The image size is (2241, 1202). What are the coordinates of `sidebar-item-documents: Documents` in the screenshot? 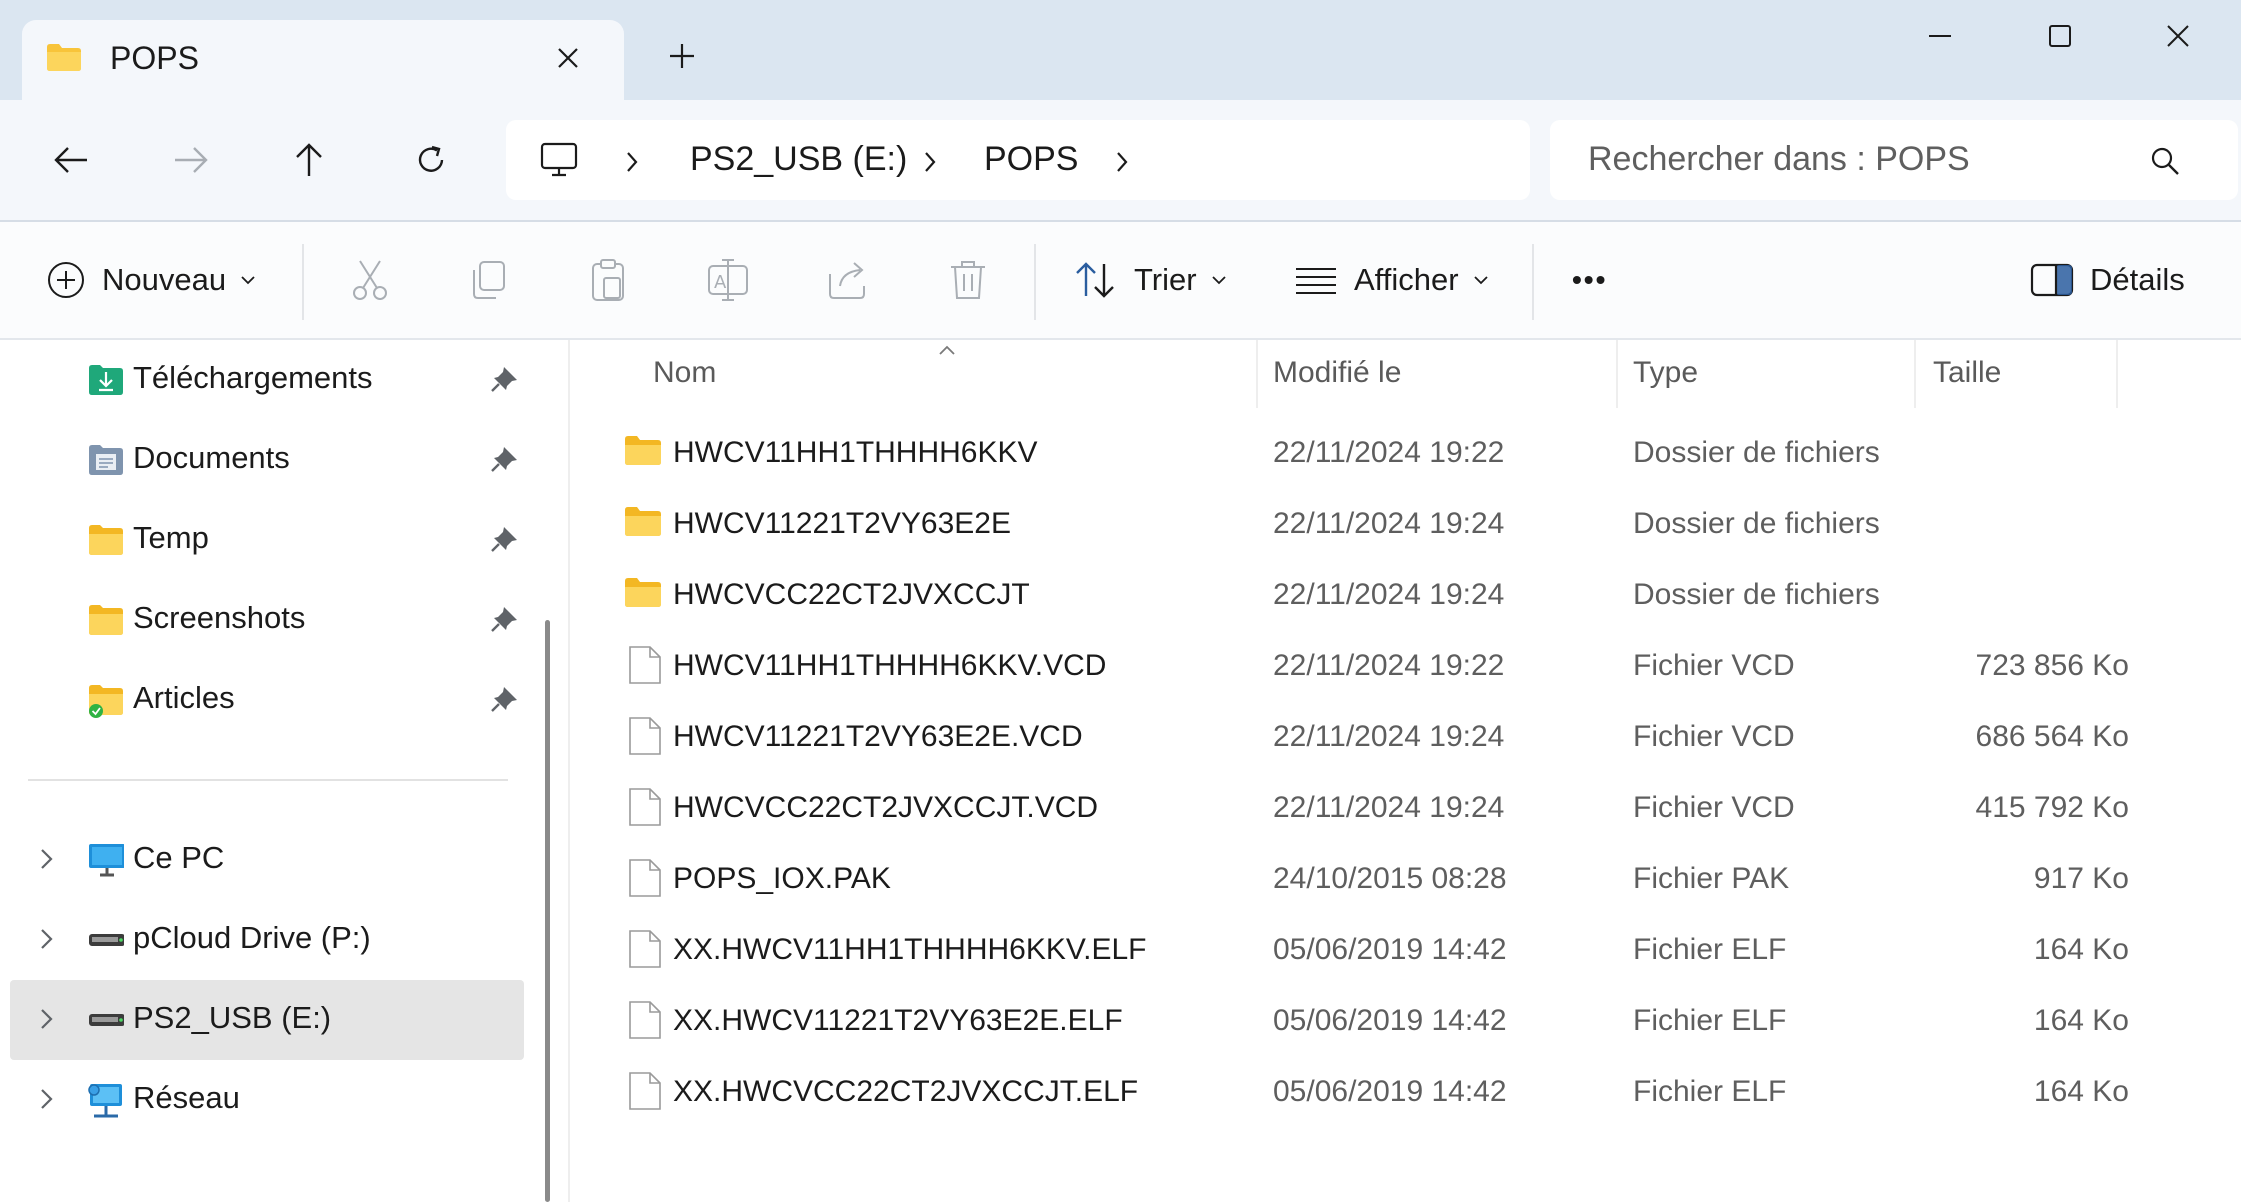 It's located at (267, 460).